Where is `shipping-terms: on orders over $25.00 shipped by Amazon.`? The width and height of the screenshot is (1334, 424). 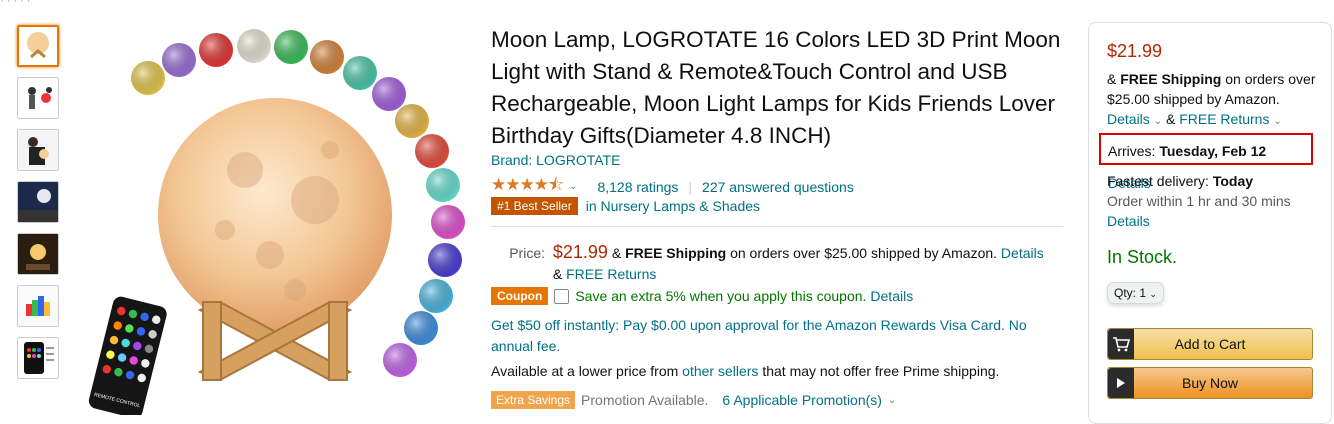 shipping-terms: on orders over $25.00 shipped by Amazon. is located at coordinates (864, 253).